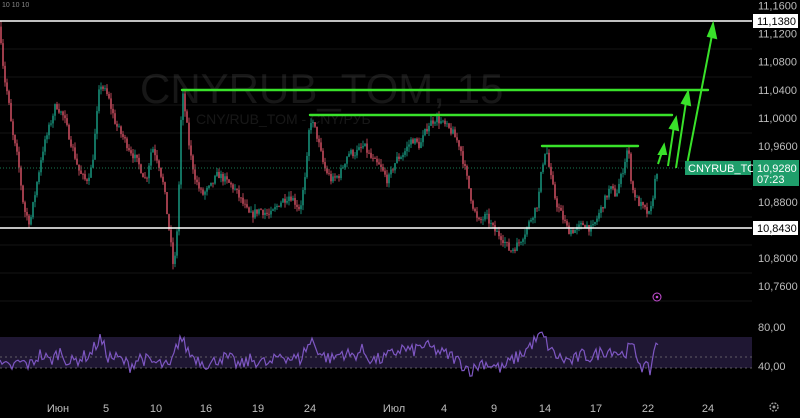 This screenshot has height=418, width=800. Describe the element at coordinates (106, 409) in the screenshot. I see `time-tick-label: 5` at that location.